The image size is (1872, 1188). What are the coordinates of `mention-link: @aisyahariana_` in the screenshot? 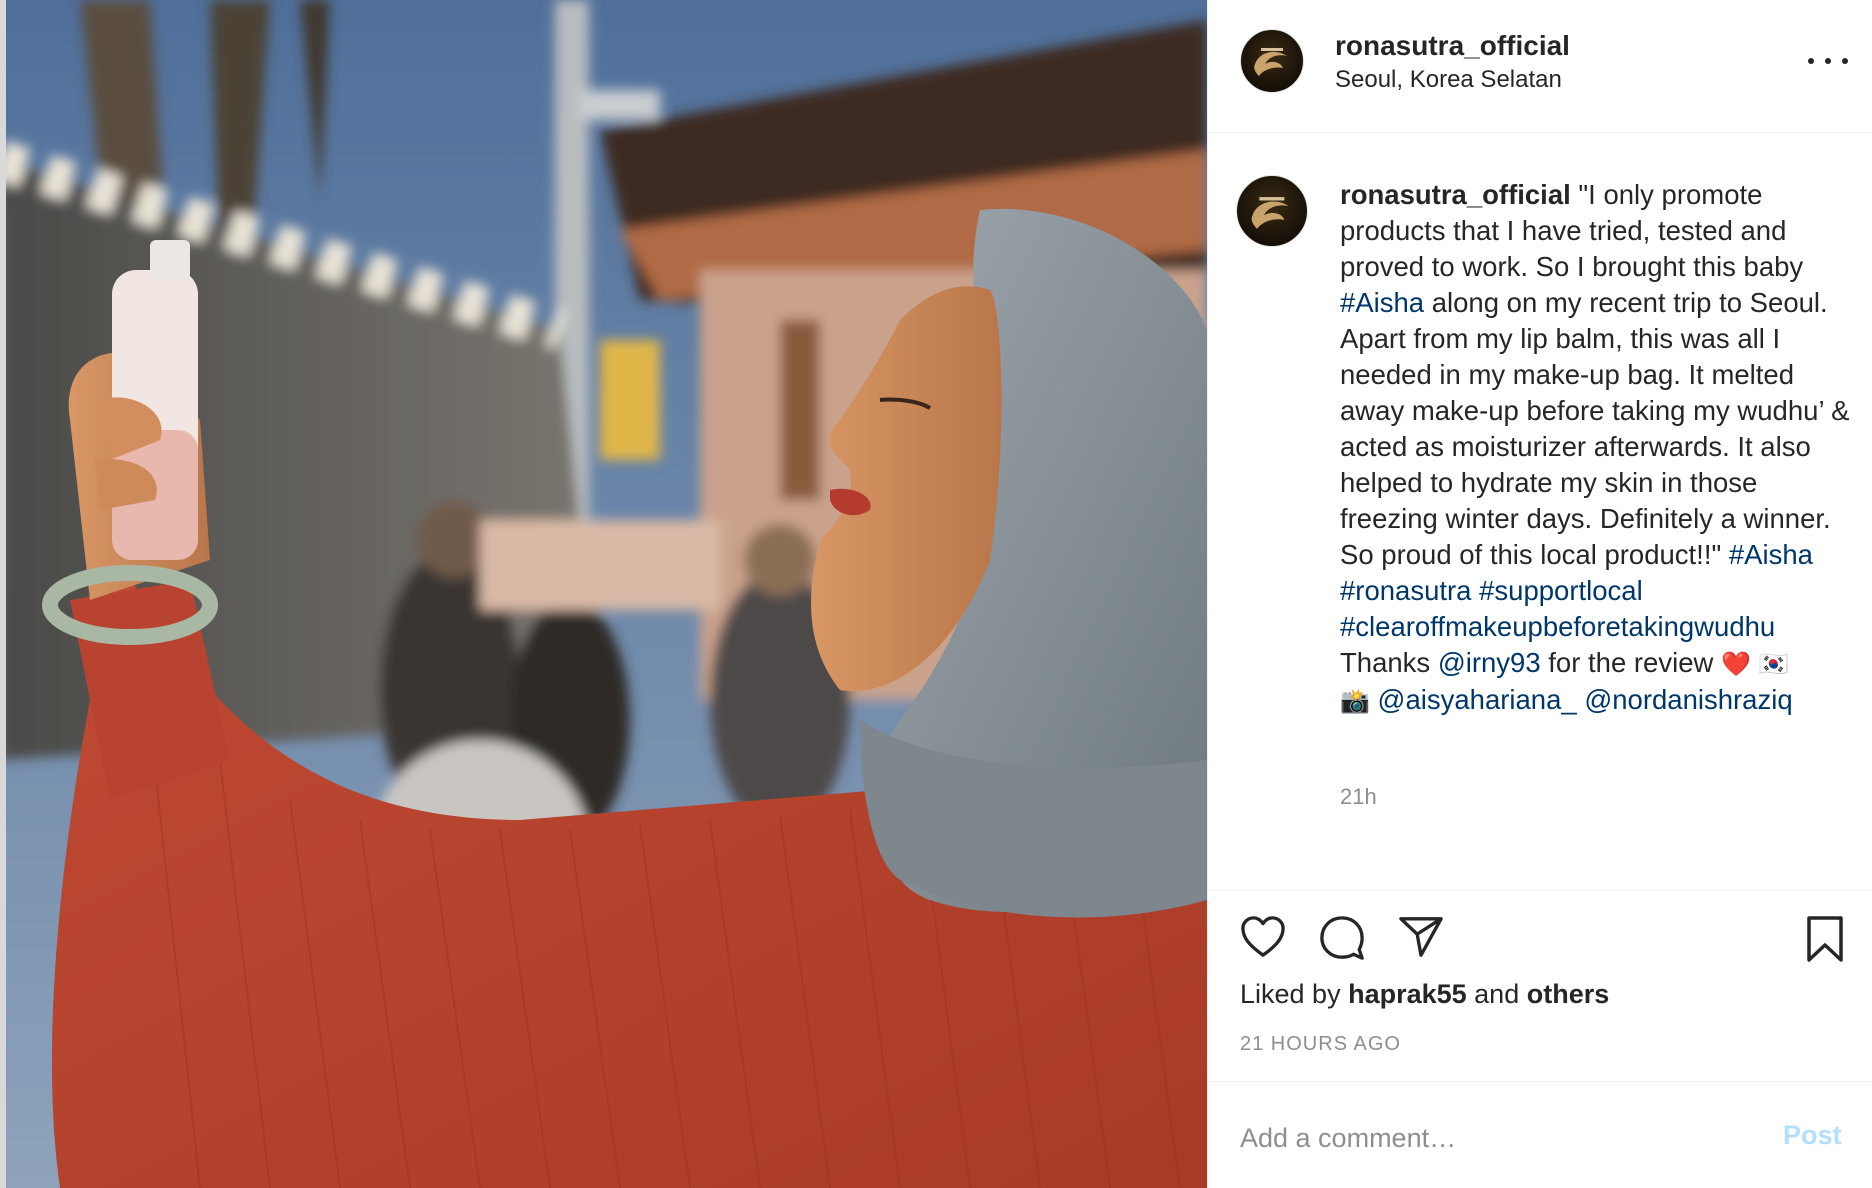 It's located at (1477, 699).